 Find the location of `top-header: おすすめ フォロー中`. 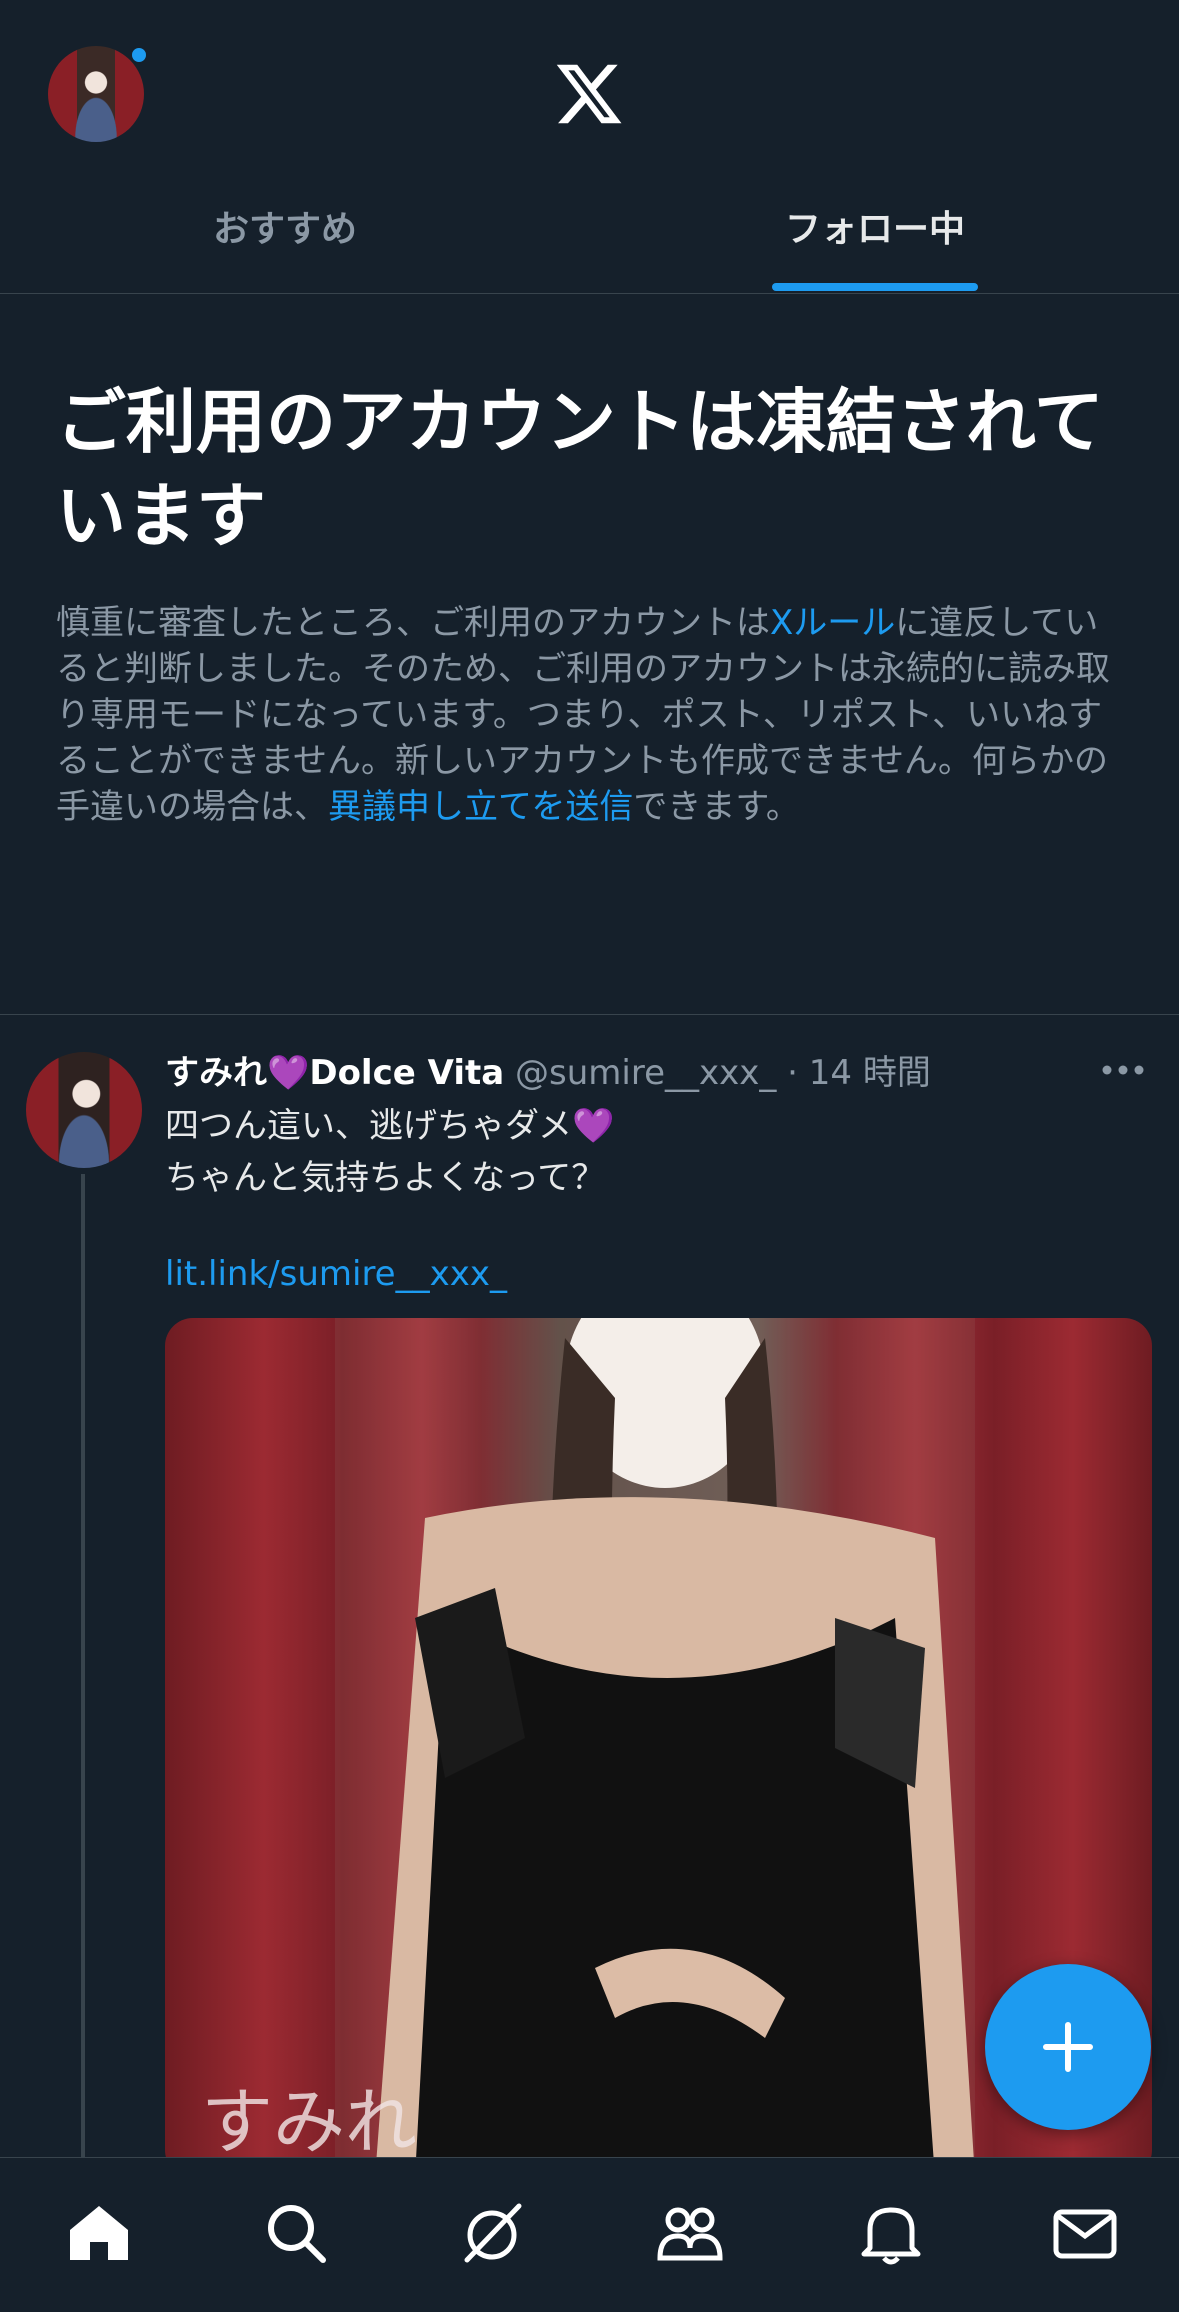

top-header: おすすめ フォロー中 is located at coordinates (589, 147).